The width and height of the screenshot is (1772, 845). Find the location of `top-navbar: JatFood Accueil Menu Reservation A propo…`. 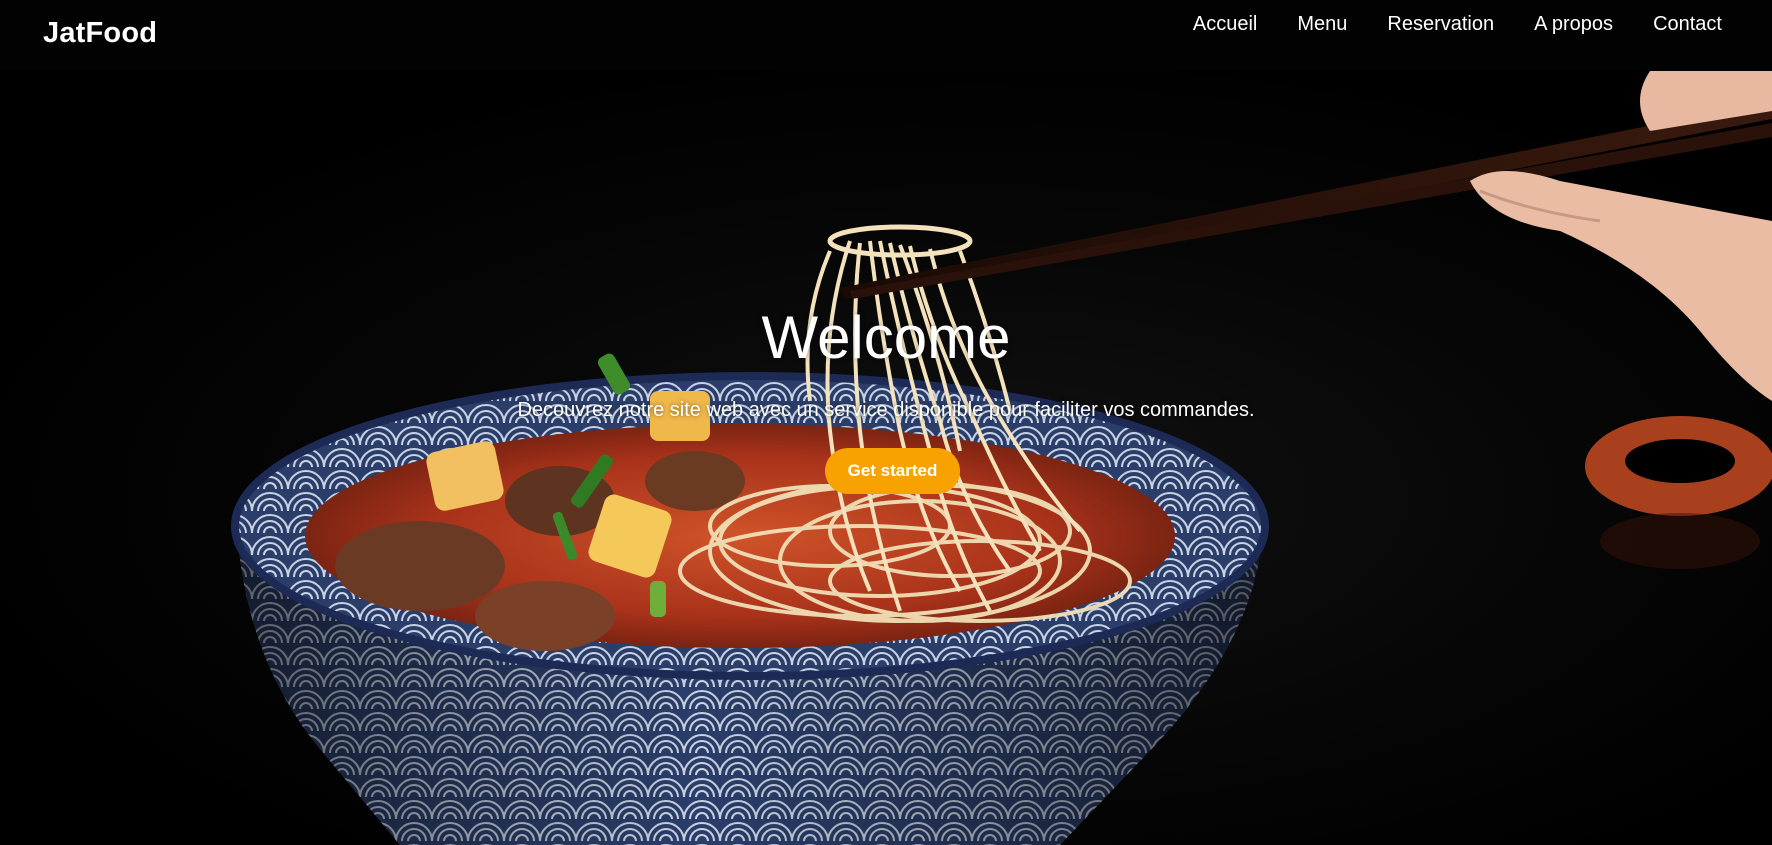

top-navbar: JatFood Accueil Menu Reservation A propo… is located at coordinates (886, 35).